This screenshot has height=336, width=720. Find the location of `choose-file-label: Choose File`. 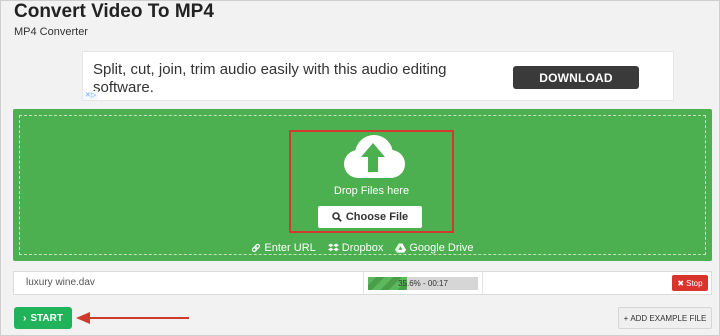

choose-file-label: Choose File is located at coordinates (377, 217).